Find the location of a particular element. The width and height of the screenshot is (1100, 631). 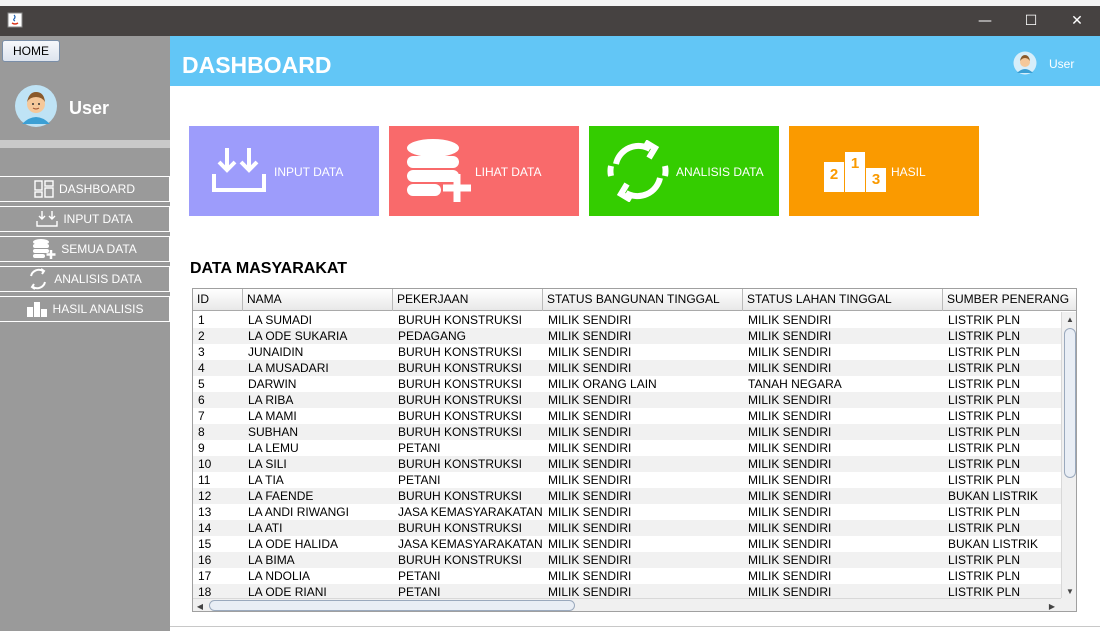

table-cell: 17 is located at coordinates (205, 576).